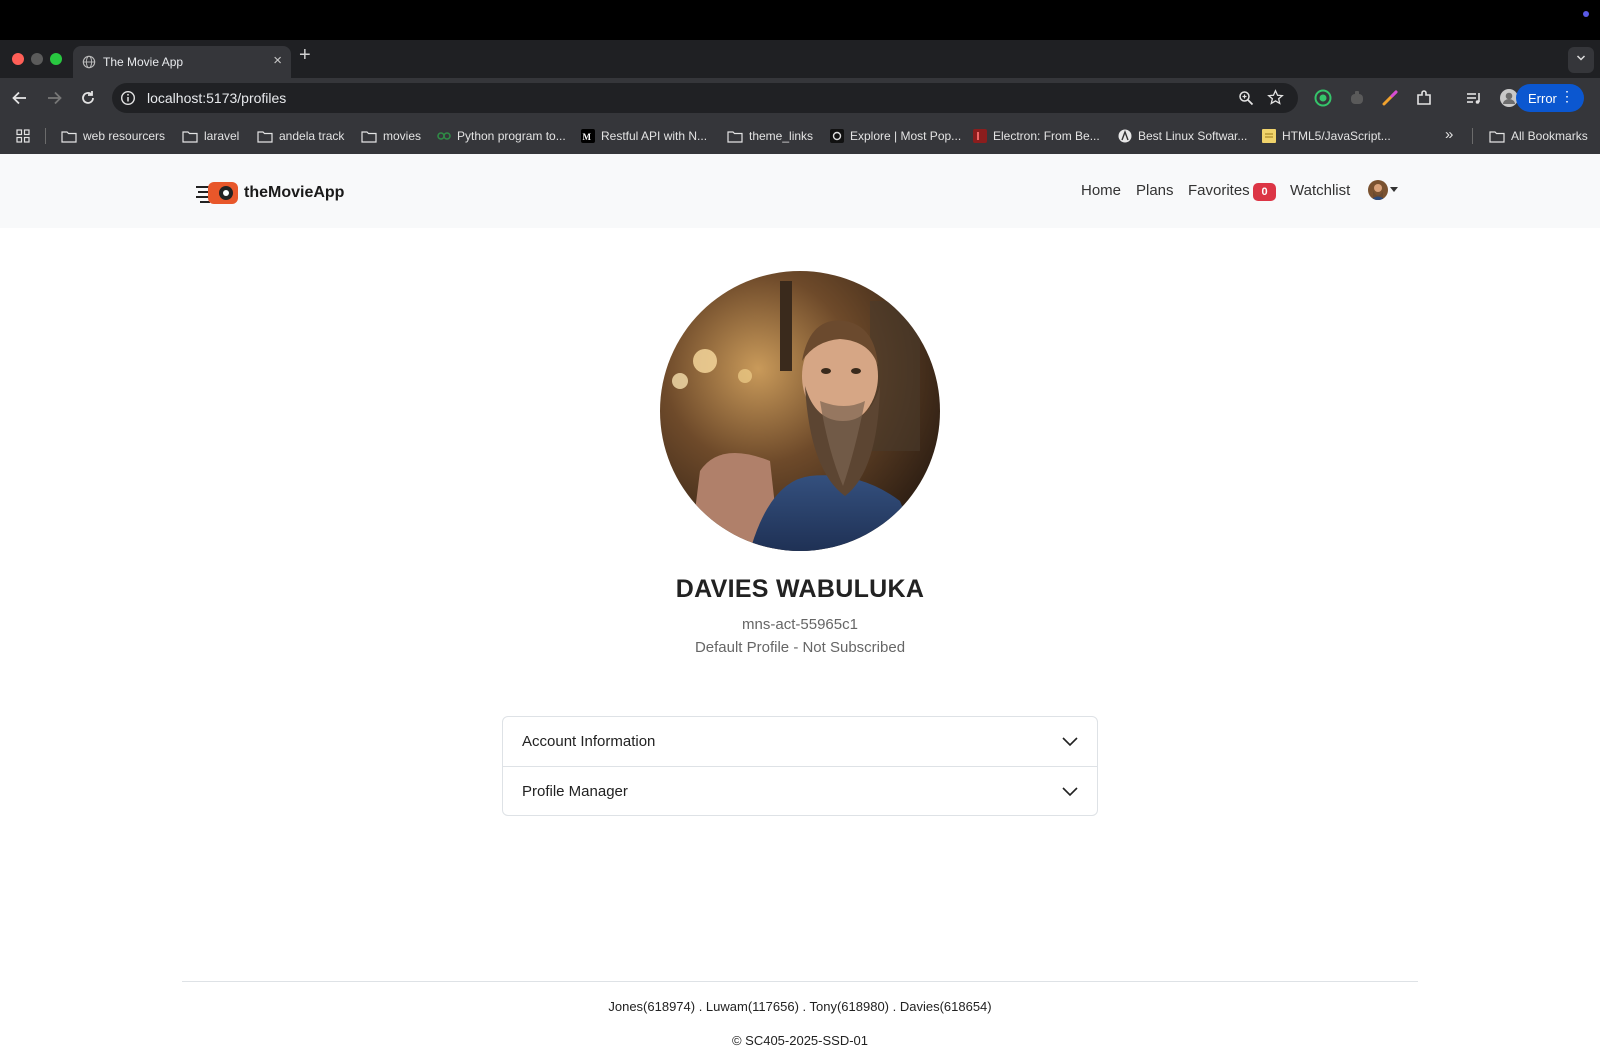  What do you see at coordinates (128, 98) in the screenshot?
I see `site-info-icon` at bounding box center [128, 98].